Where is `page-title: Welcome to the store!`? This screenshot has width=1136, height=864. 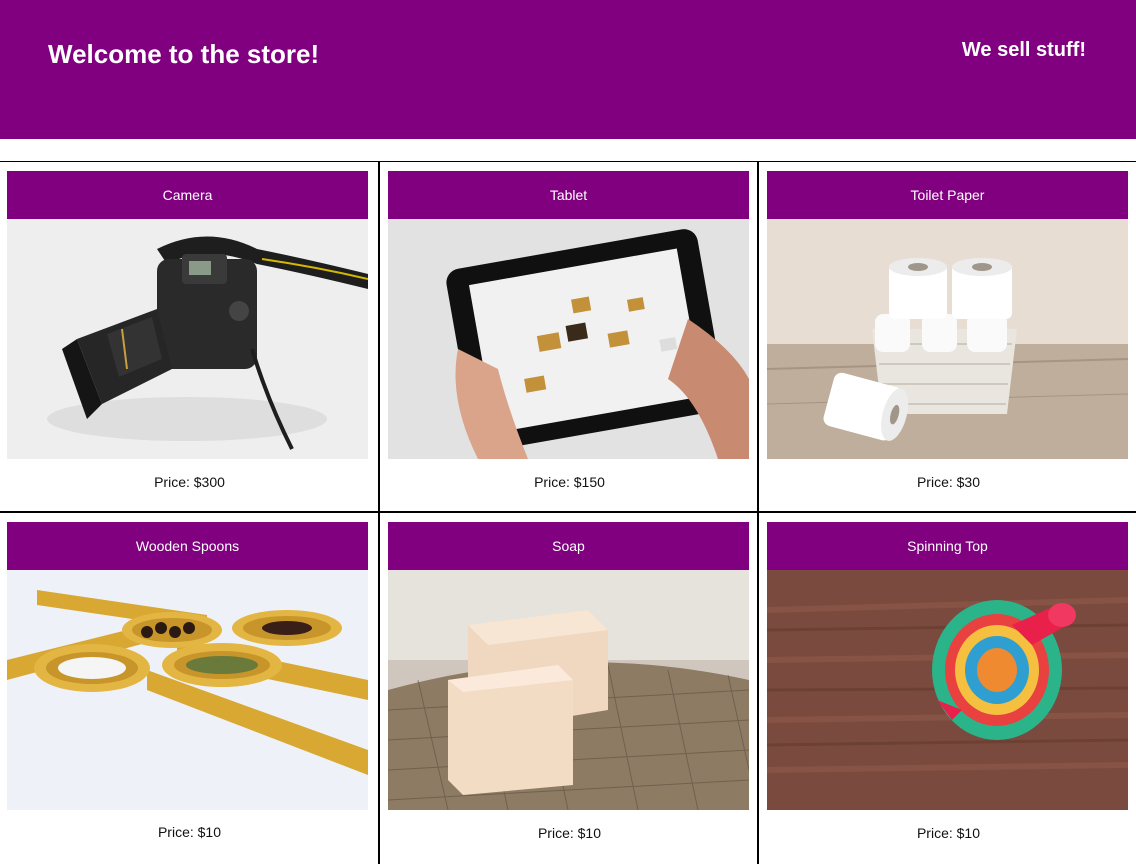 page-title: Welcome to the store! is located at coordinates (184, 54).